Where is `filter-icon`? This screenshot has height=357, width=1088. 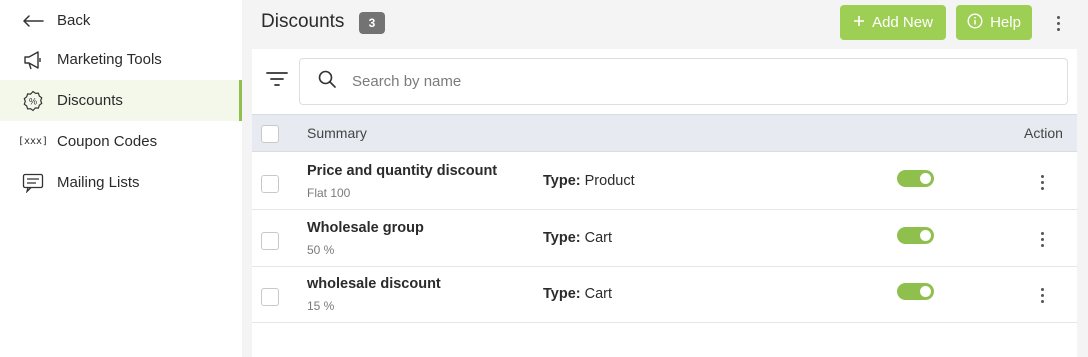 filter-icon is located at coordinates (278, 81).